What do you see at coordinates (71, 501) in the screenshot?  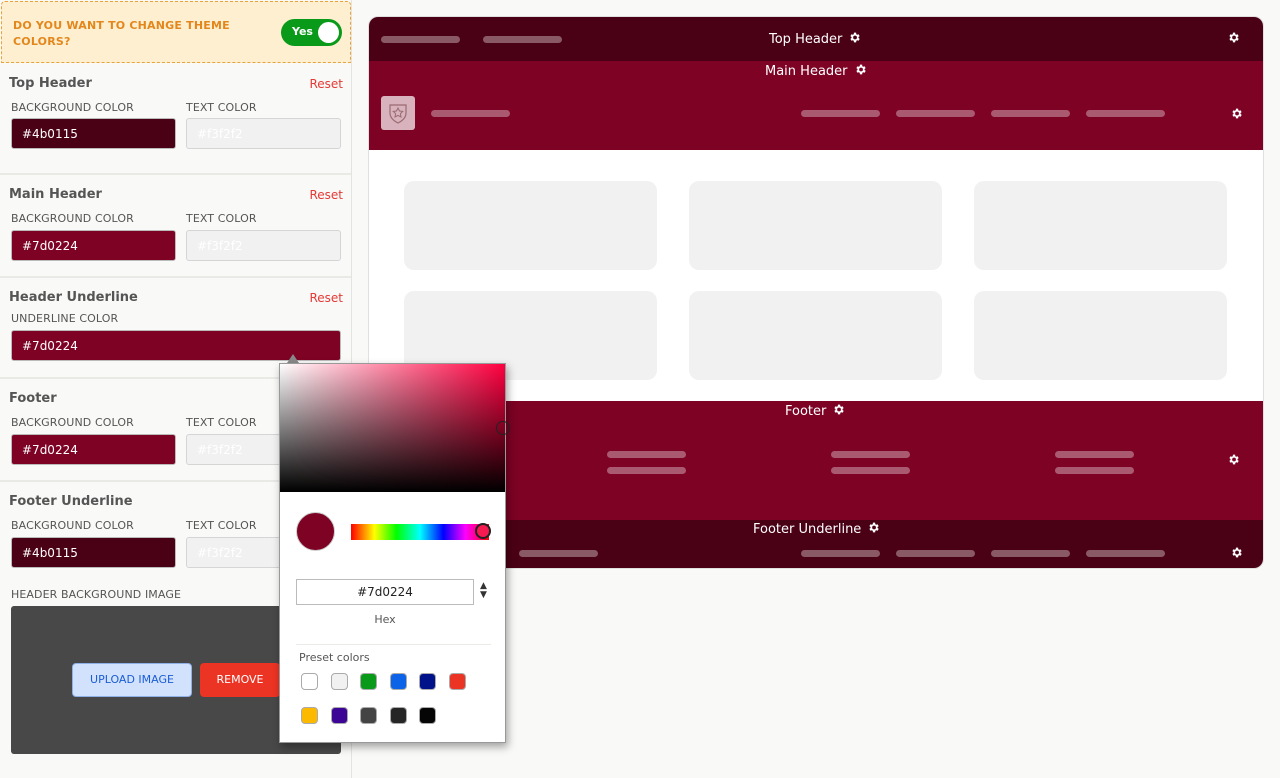 I see `section-title: Footer Underline` at bounding box center [71, 501].